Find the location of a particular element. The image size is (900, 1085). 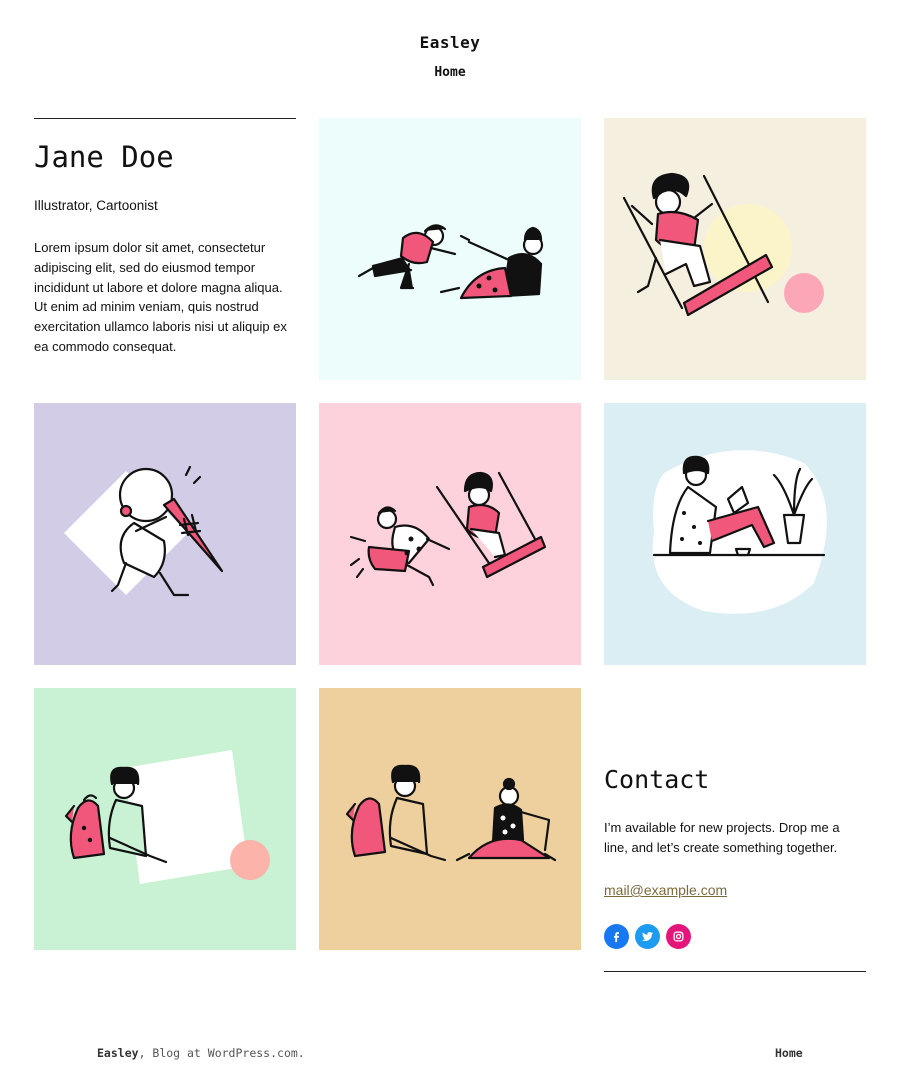

footer-credit-text: , Blog at WordPress.com. is located at coordinates (221, 1053).